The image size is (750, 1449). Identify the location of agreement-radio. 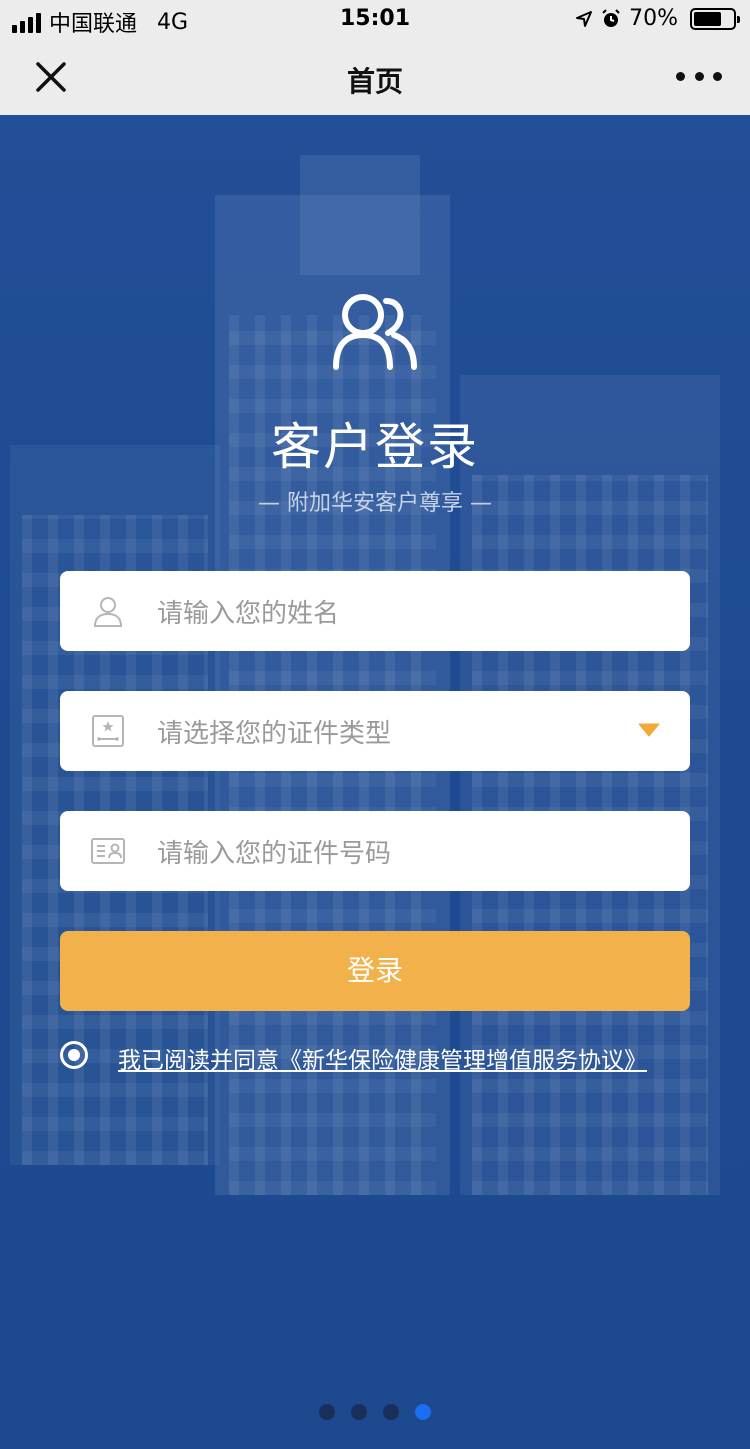
(74, 1055).